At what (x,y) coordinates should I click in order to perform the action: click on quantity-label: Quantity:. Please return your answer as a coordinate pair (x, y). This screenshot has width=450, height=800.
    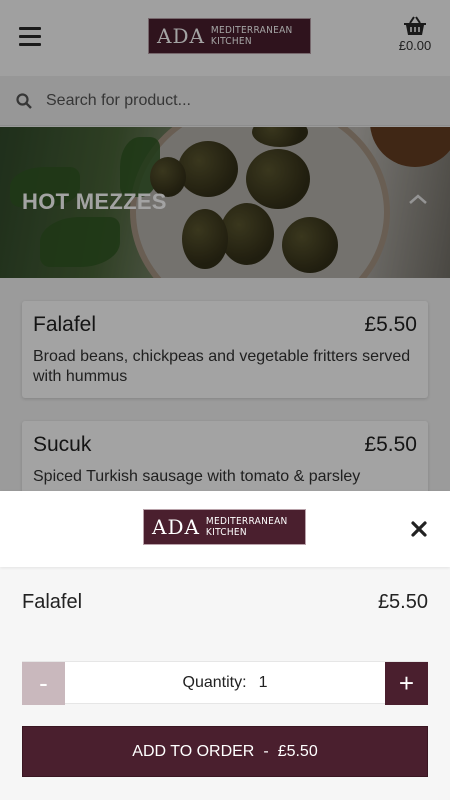
    Looking at the image, I should click on (214, 682).